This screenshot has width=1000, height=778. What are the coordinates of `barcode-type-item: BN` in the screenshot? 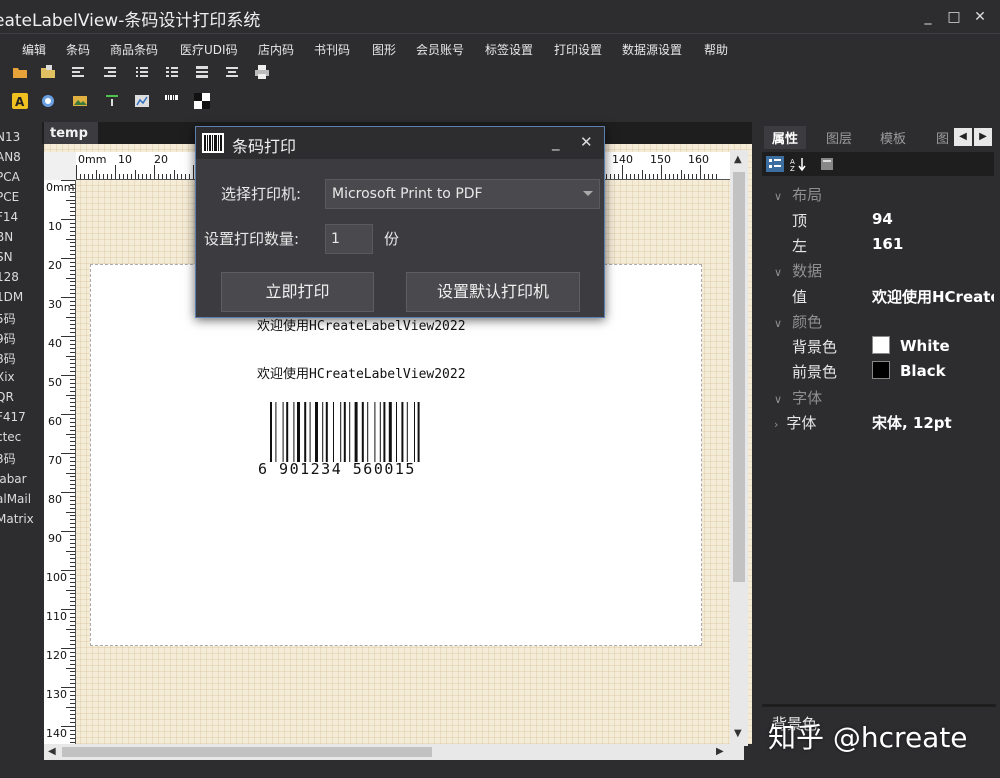 It's located at (6, 237).